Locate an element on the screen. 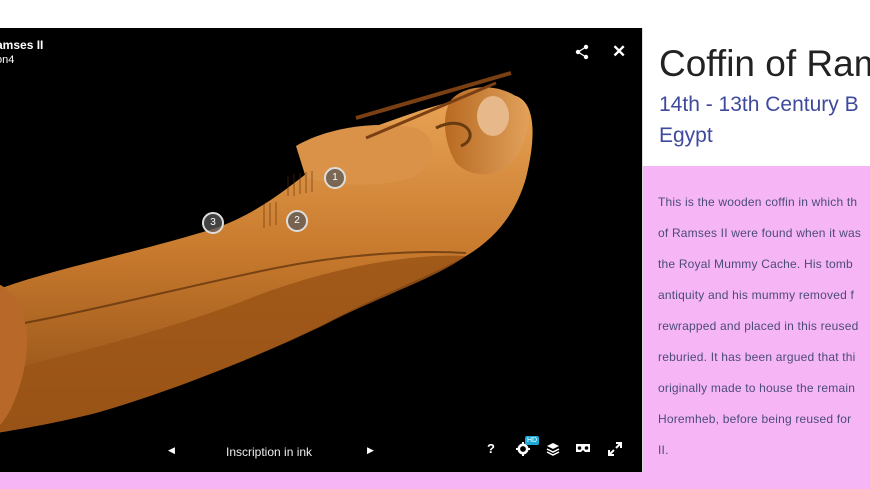 This screenshot has height=489, width=870. description-line: This is the wooden coffin in which th is located at coordinates (758, 202).